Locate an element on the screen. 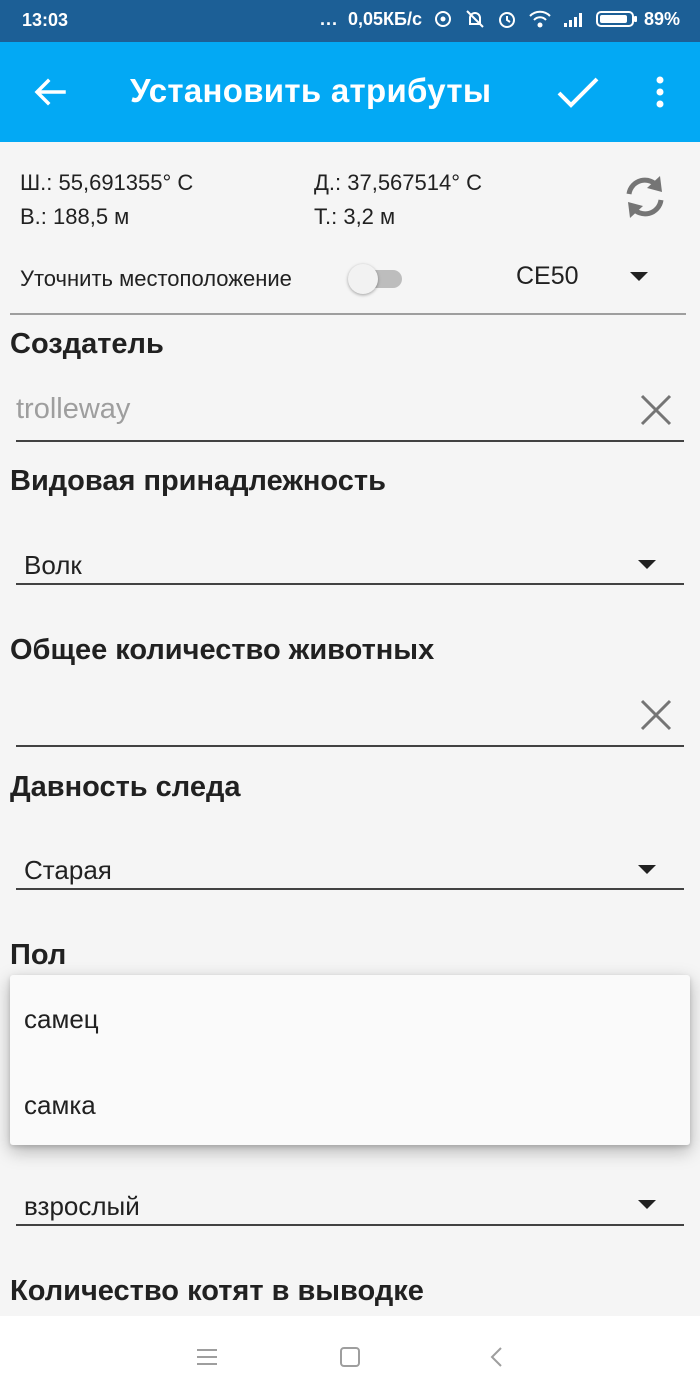 The height and width of the screenshot is (1400, 700). creator-underline is located at coordinates (350, 441).